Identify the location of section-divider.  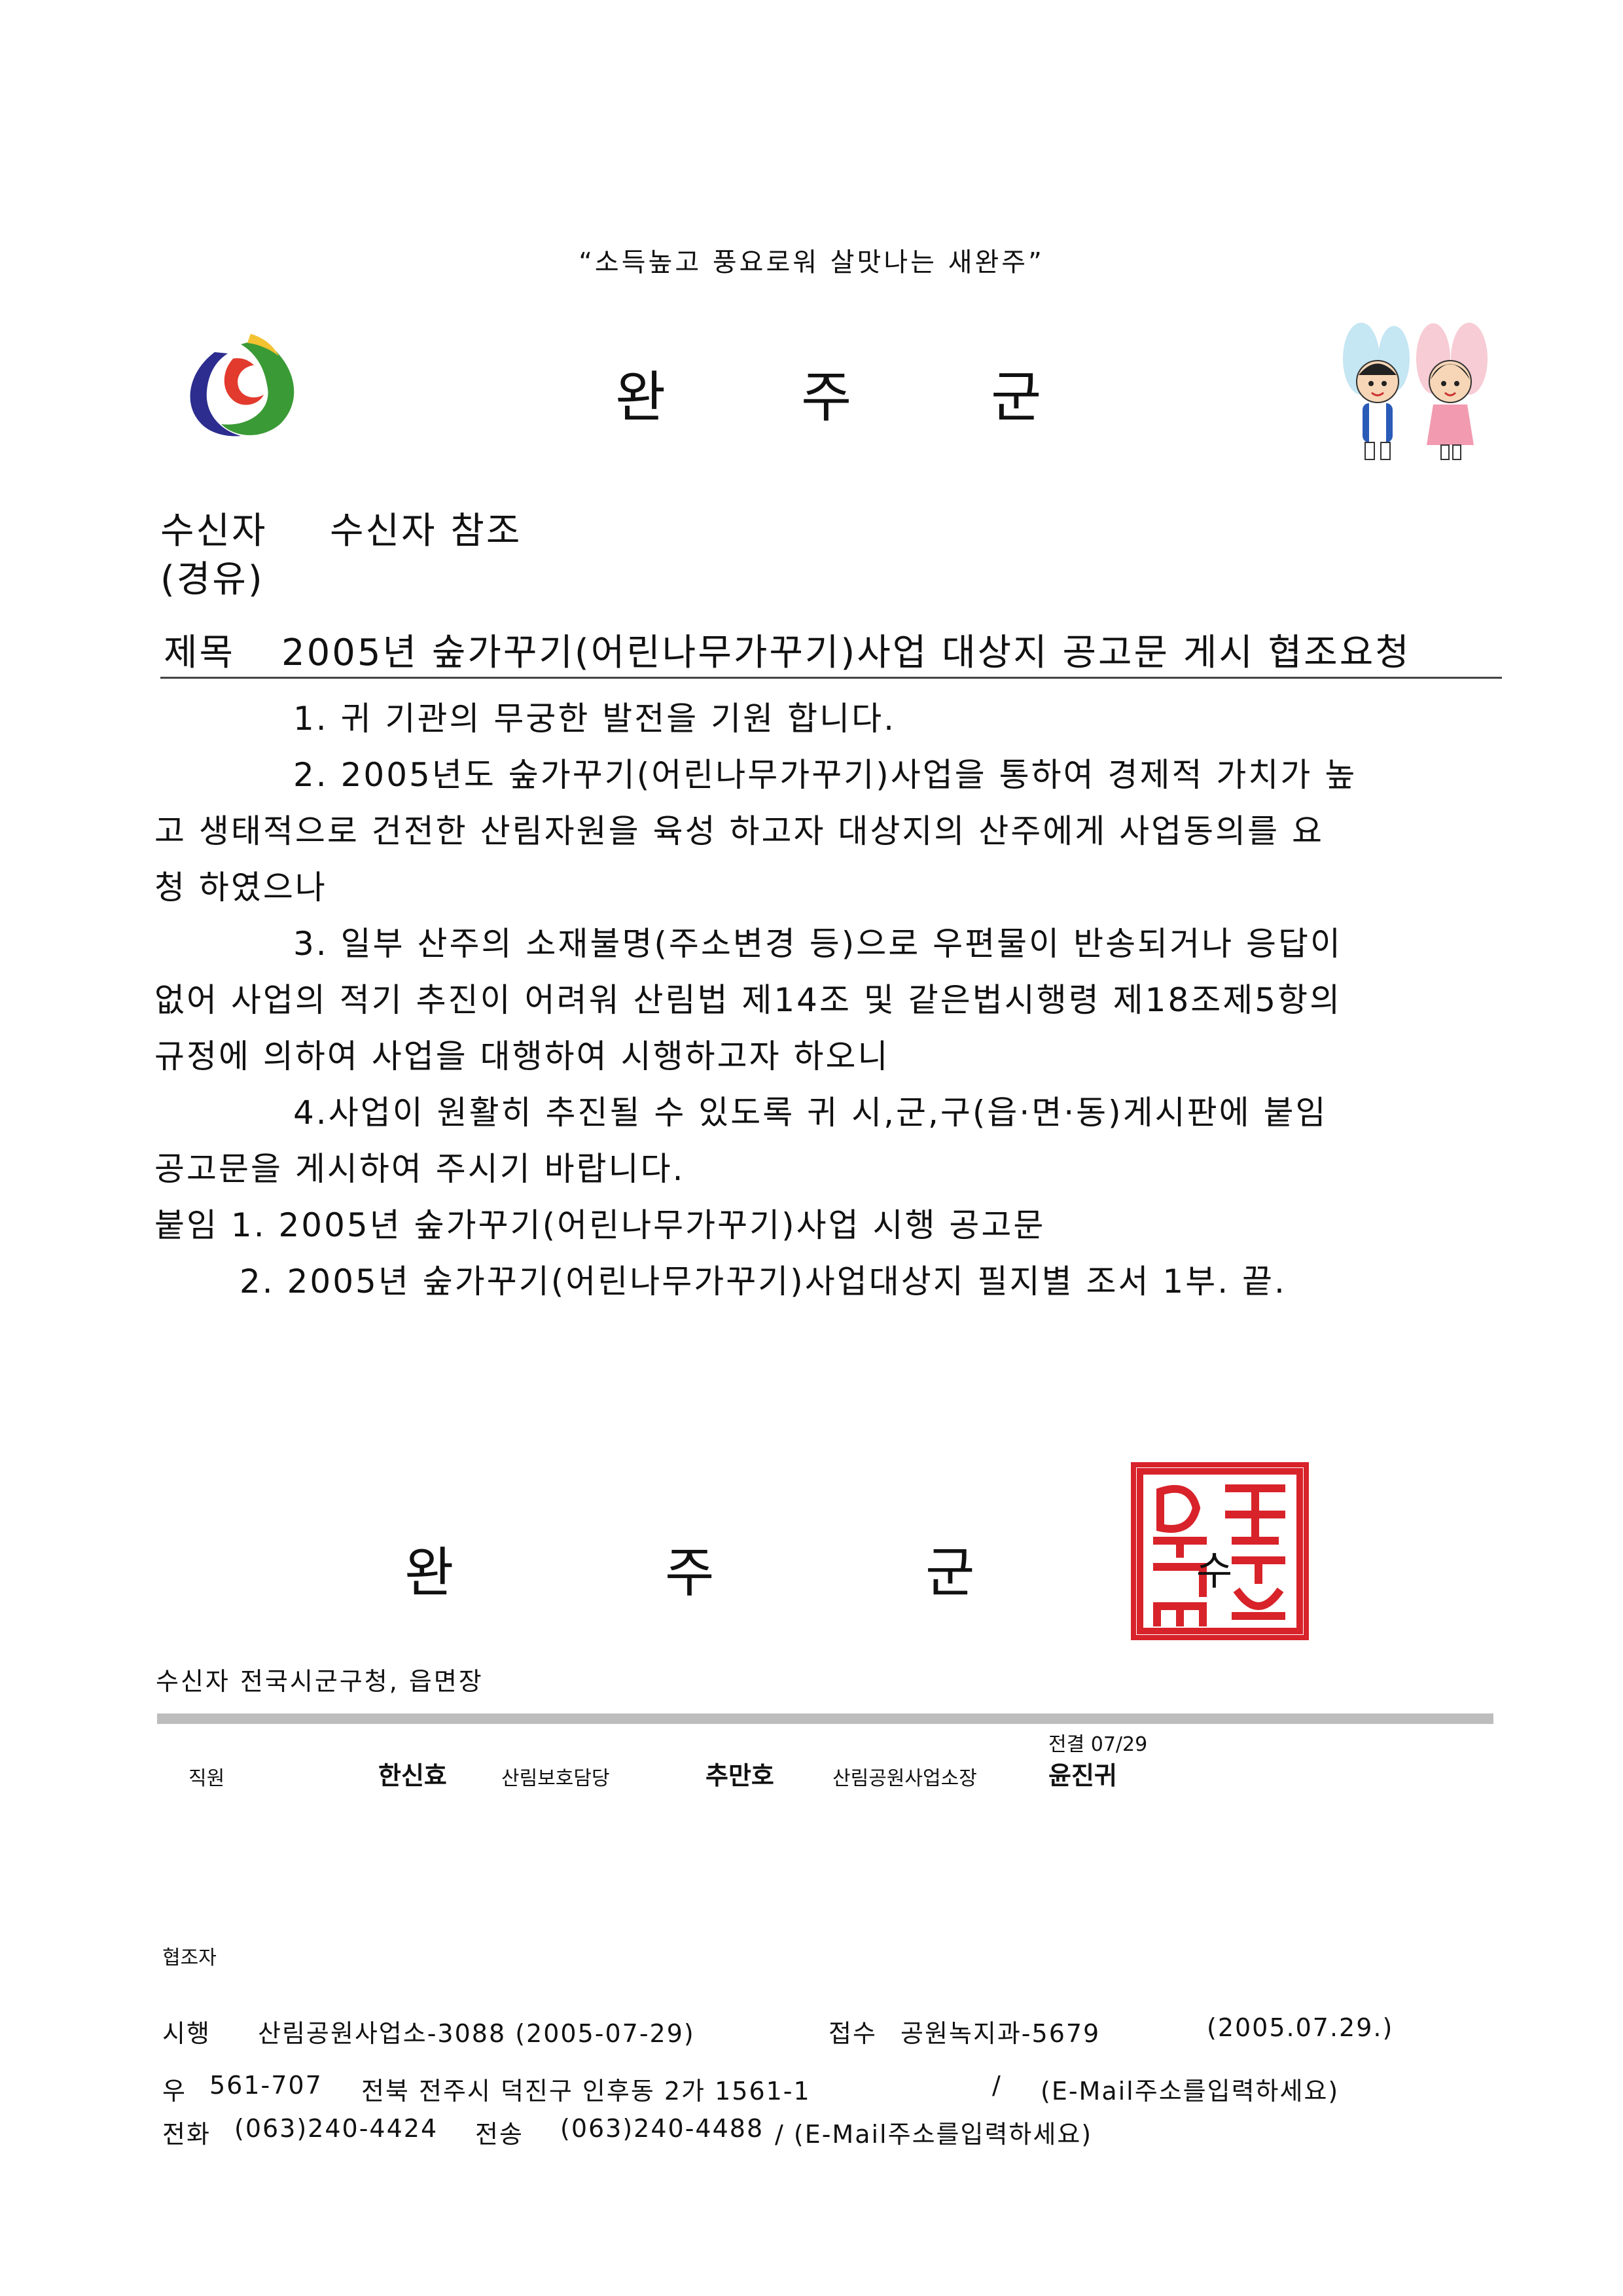
(825, 1718).